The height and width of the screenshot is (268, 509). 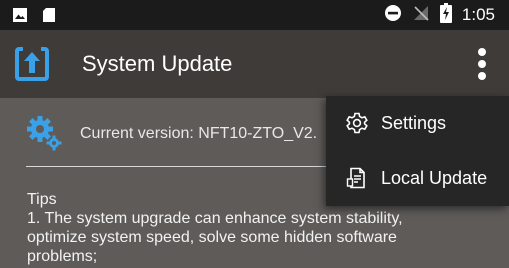 What do you see at coordinates (434, 178) in the screenshot?
I see `menu-item-label: Local Update` at bounding box center [434, 178].